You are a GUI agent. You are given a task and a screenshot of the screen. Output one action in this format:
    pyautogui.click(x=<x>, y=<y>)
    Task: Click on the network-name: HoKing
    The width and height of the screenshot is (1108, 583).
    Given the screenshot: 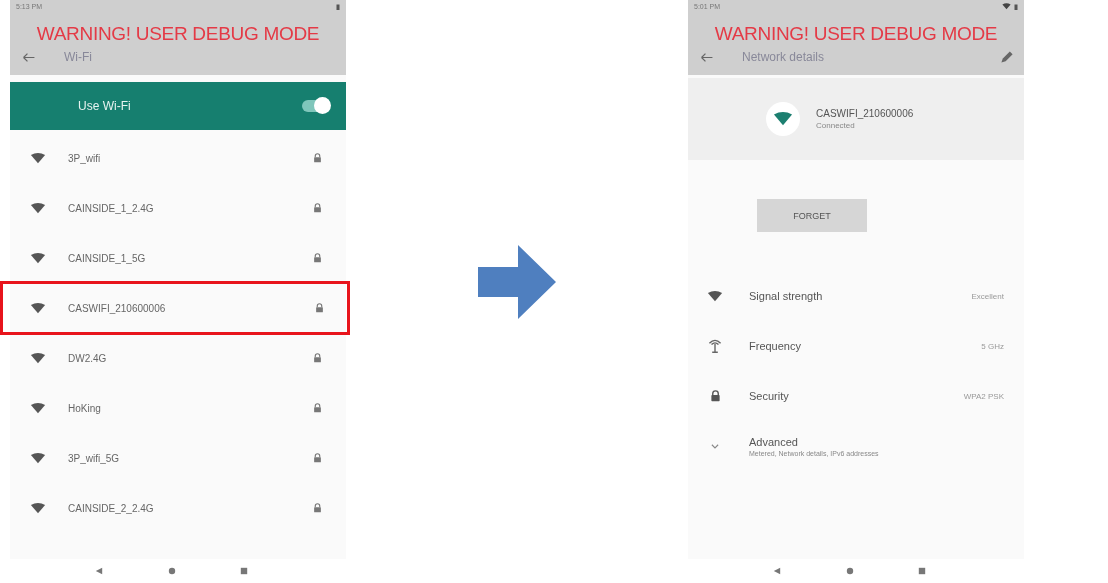 What is the action you would take?
    pyautogui.click(x=85, y=408)
    